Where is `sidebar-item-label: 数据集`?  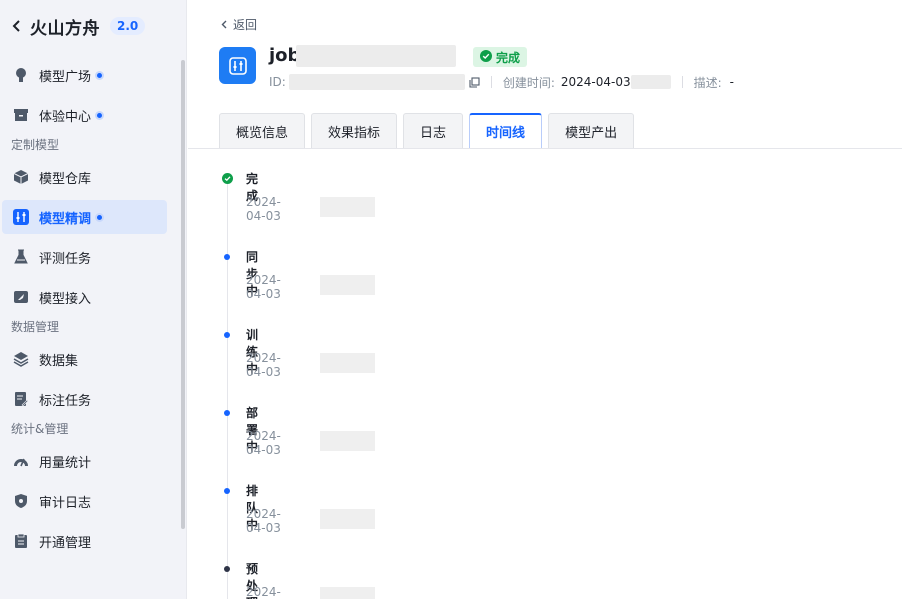 sidebar-item-label: 数据集 is located at coordinates (59, 361).